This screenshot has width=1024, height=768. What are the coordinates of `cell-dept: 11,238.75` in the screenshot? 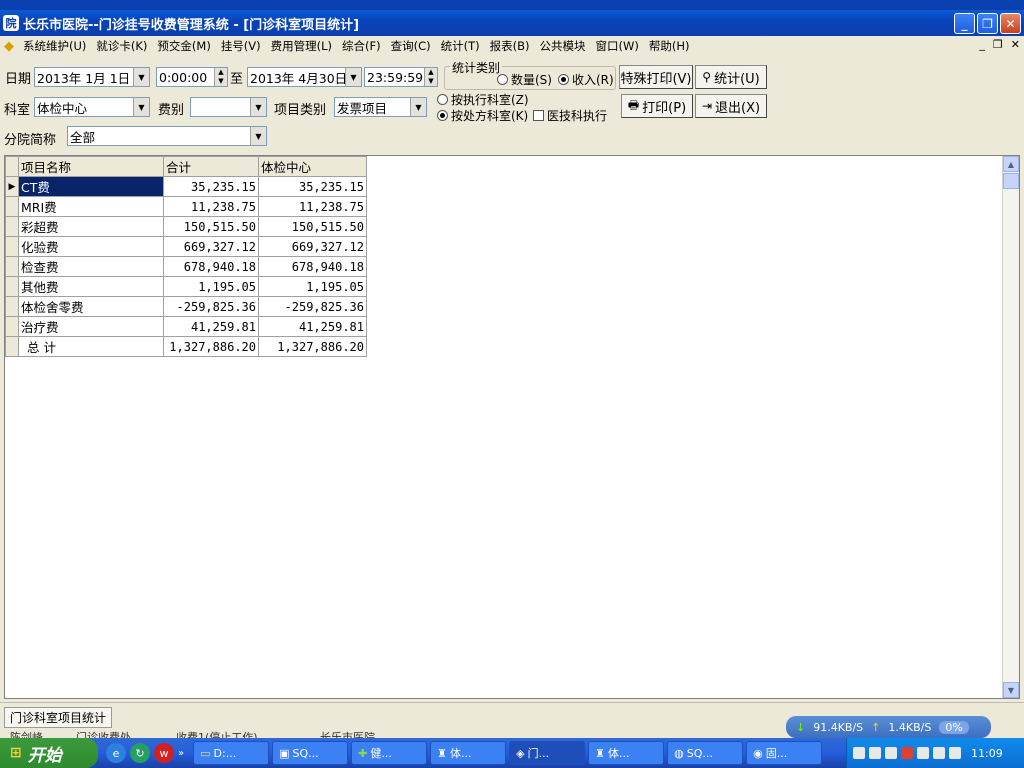 It's located at (312, 206).